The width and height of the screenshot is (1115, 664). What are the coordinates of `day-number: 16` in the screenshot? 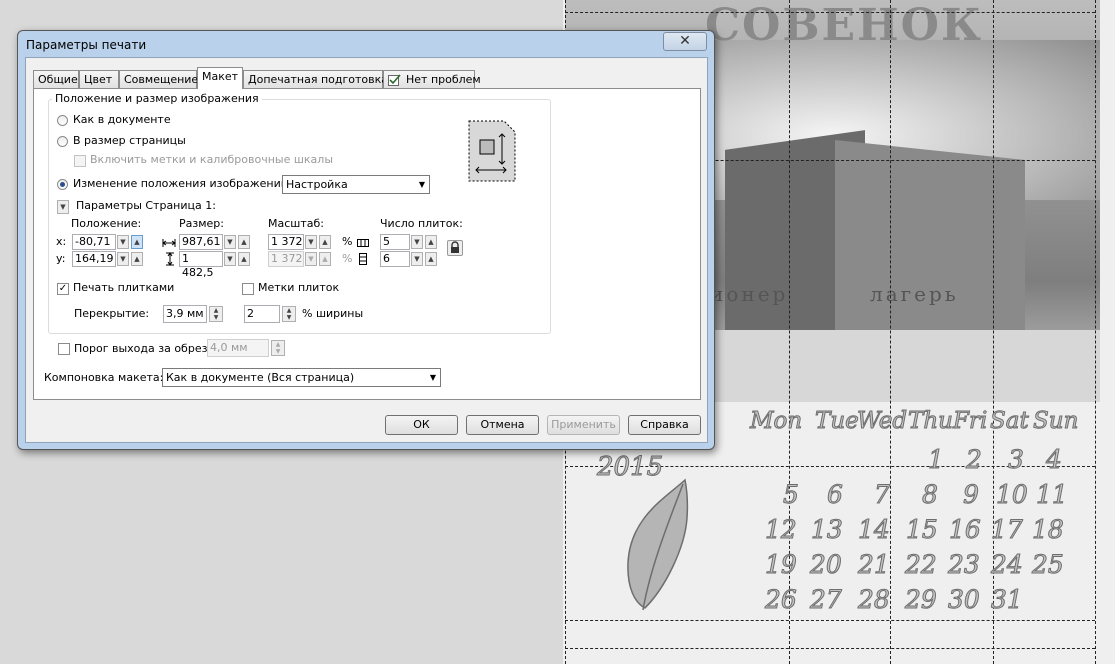 It's located at (965, 530).